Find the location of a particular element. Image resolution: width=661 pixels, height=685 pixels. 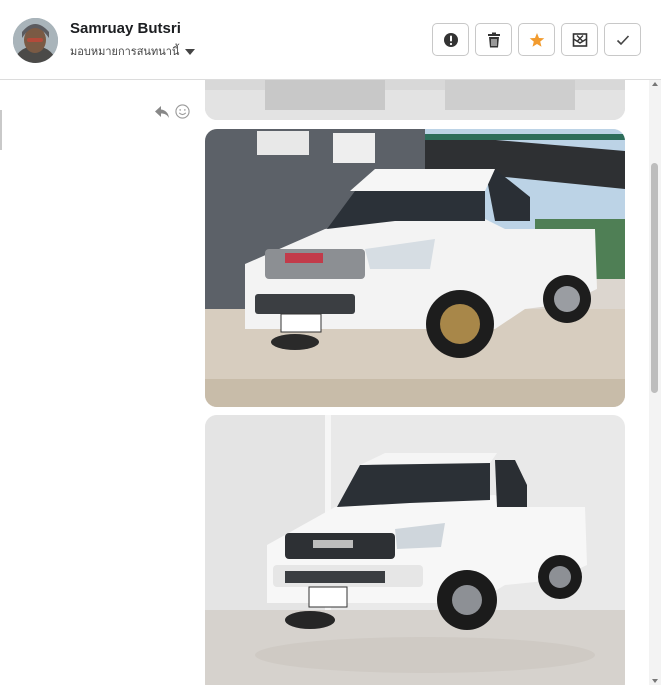

scroll-down-icon is located at coordinates (655, 681).